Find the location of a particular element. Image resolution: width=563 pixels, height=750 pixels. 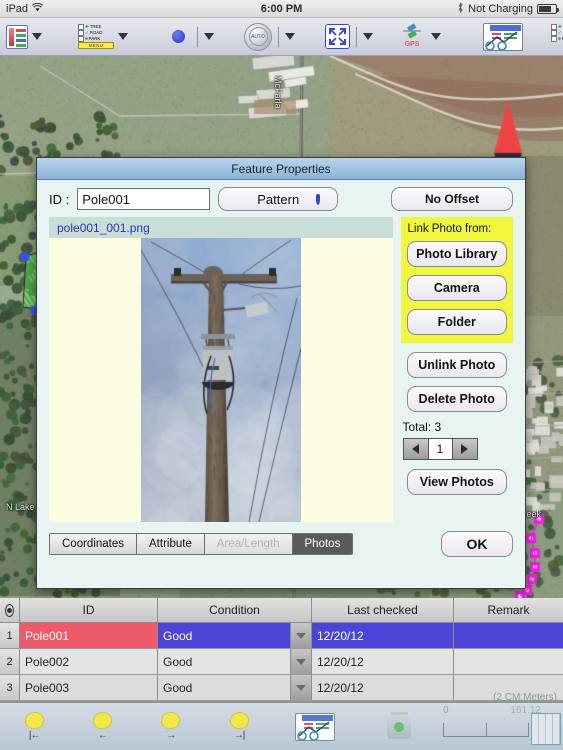

layer-checklist-icon: ✚TREE ✓ROAD ■PARK is located at coordinates (557, 36).